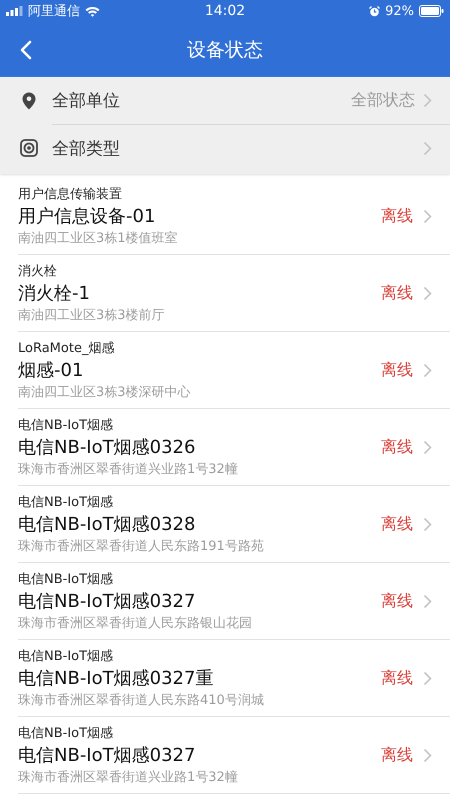  What do you see at coordinates (86, 149) in the screenshot?
I see `filter-label: 全部类型` at bounding box center [86, 149].